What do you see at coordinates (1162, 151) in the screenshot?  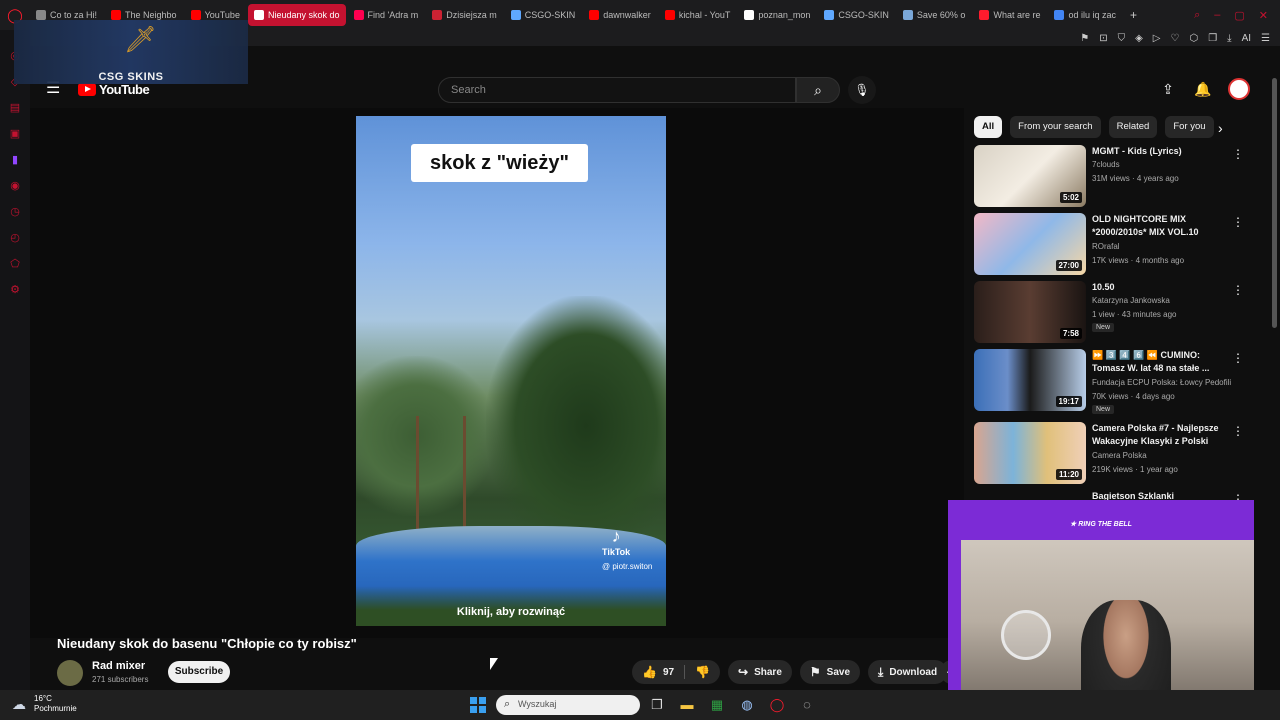 I see `related-video-title: MGMT - Kids (Lyrics)` at bounding box center [1162, 151].